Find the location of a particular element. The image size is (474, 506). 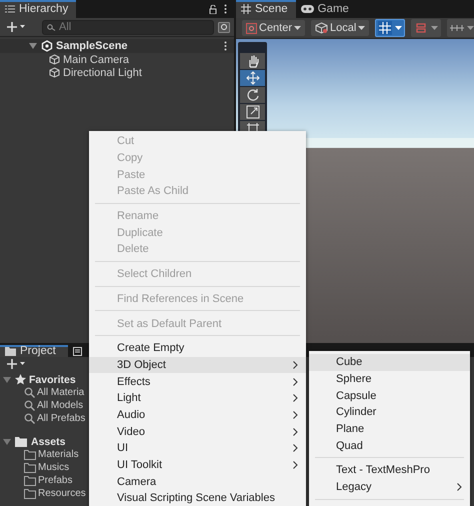

scene-row: SampleScene is located at coordinates (117, 46).